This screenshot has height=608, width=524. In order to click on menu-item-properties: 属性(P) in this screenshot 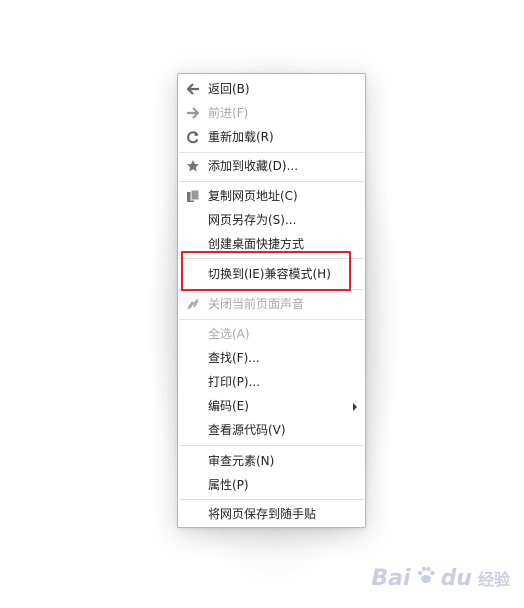, I will do `click(271, 485)`.